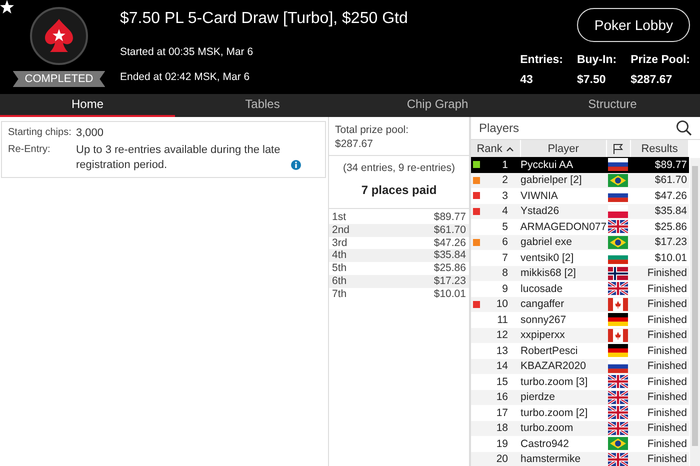  What do you see at coordinates (399, 167) in the screenshot?
I see `entries-note: (34 entries, 9 re-entries)` at bounding box center [399, 167].